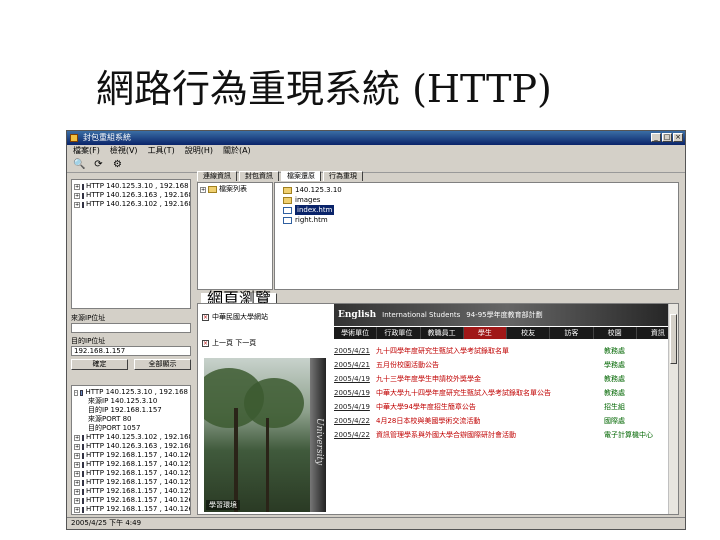 Image resolution: width=720 pixels, height=540 pixels. Describe the element at coordinates (614, 379) in the screenshot. I see `news-dept: 教務處` at that location.